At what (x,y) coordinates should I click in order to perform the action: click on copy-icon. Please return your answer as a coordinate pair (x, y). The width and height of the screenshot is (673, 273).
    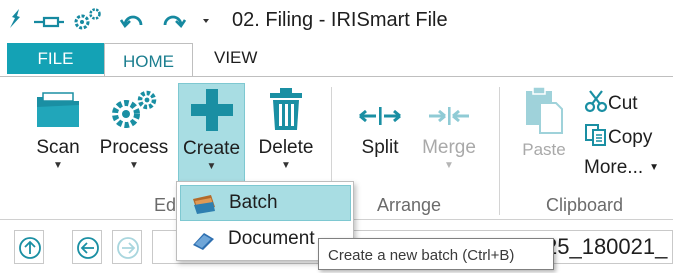
    Looking at the image, I should click on (595, 135).